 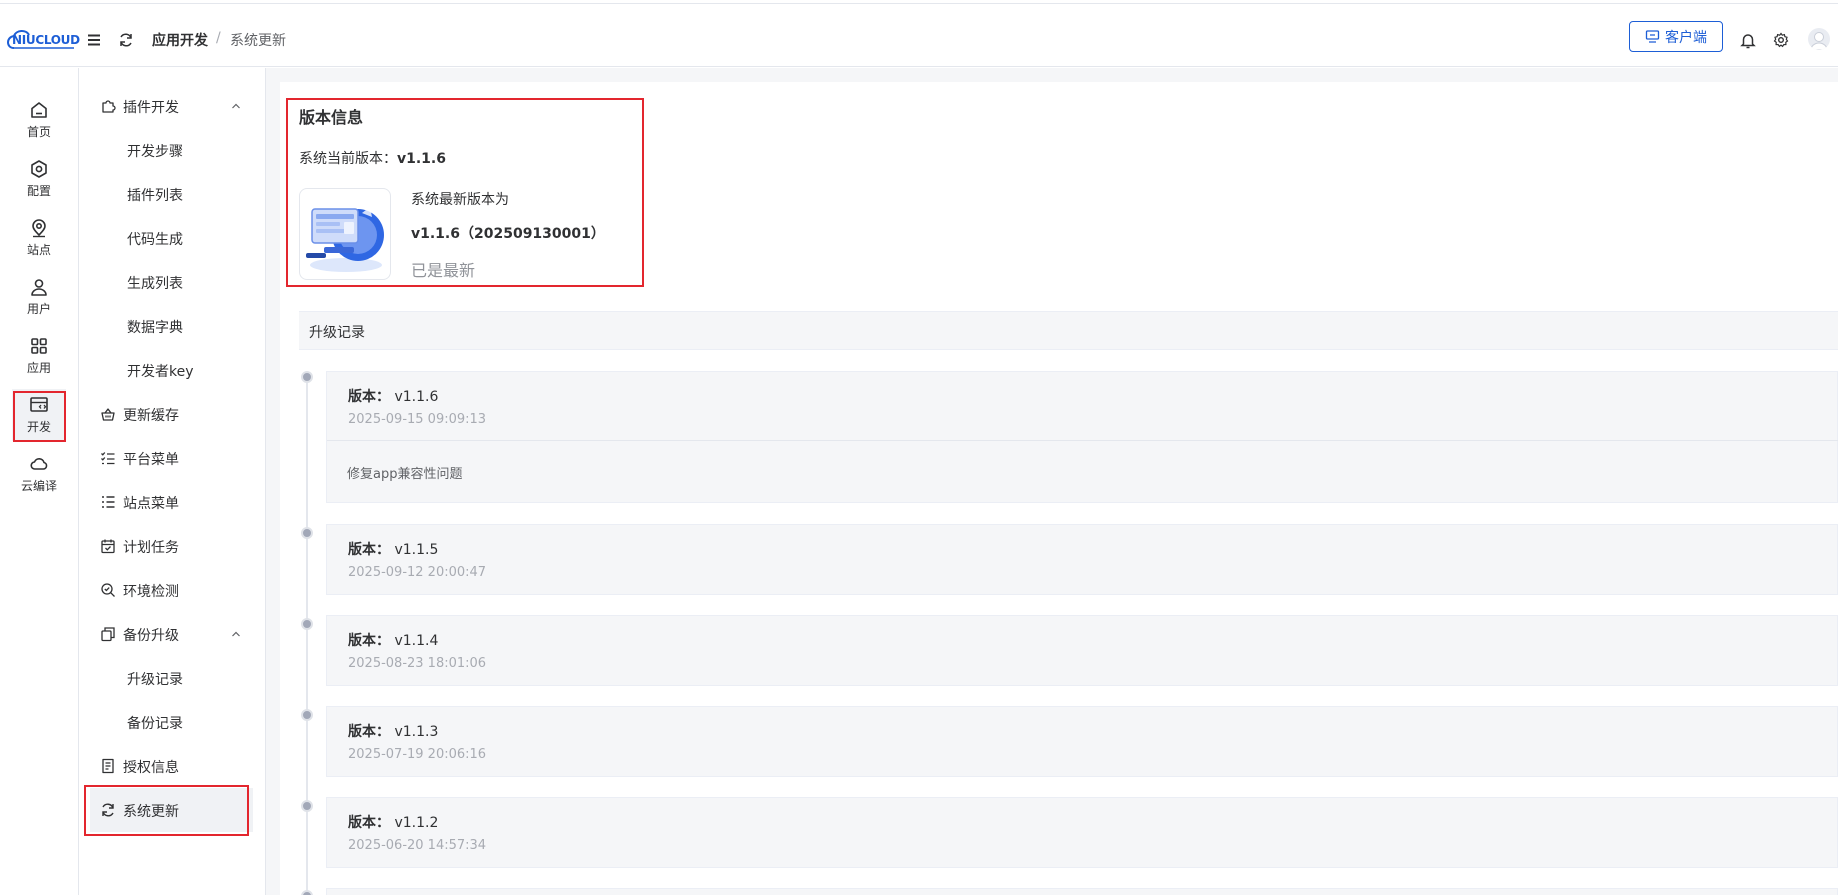 What do you see at coordinates (46, 40) in the screenshot?
I see `logo-text: NIUCLOUD` at bounding box center [46, 40].